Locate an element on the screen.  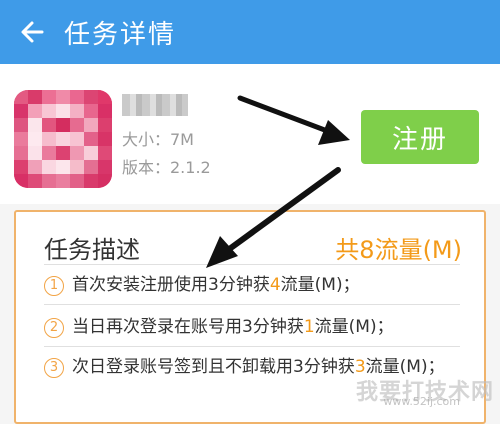
app-version: 版本：2.1.2 is located at coordinates (166, 166).